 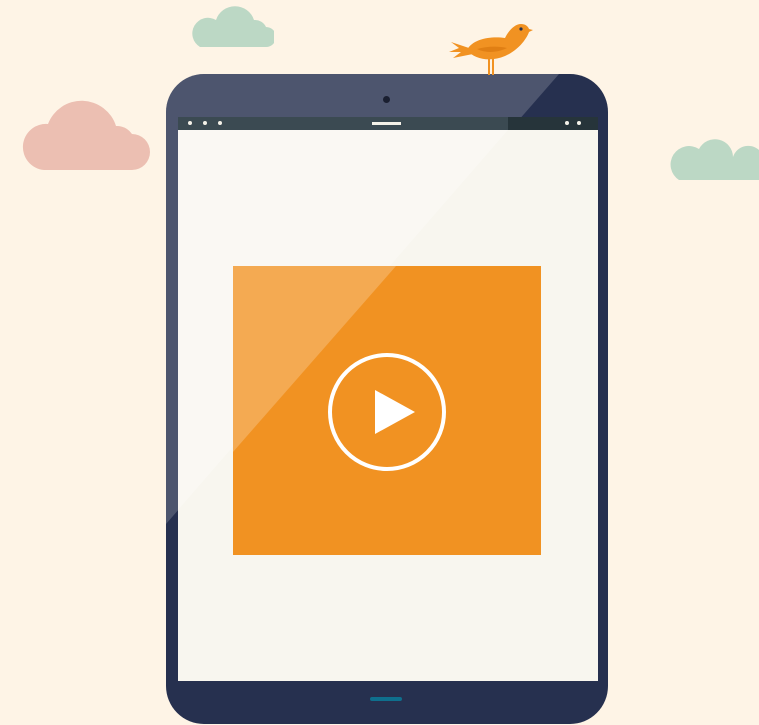 What do you see at coordinates (386, 99) in the screenshot?
I see `camera-icon` at bounding box center [386, 99].